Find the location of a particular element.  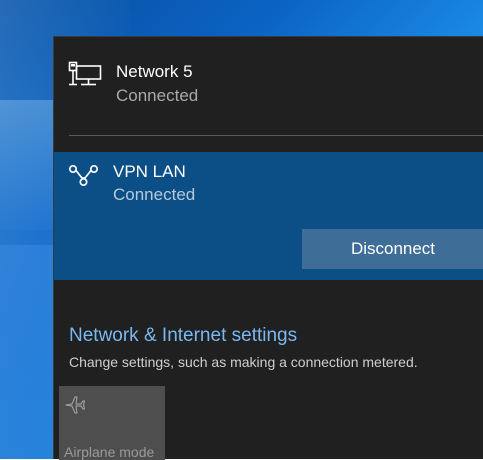

network-status: Connected is located at coordinates (157, 95).